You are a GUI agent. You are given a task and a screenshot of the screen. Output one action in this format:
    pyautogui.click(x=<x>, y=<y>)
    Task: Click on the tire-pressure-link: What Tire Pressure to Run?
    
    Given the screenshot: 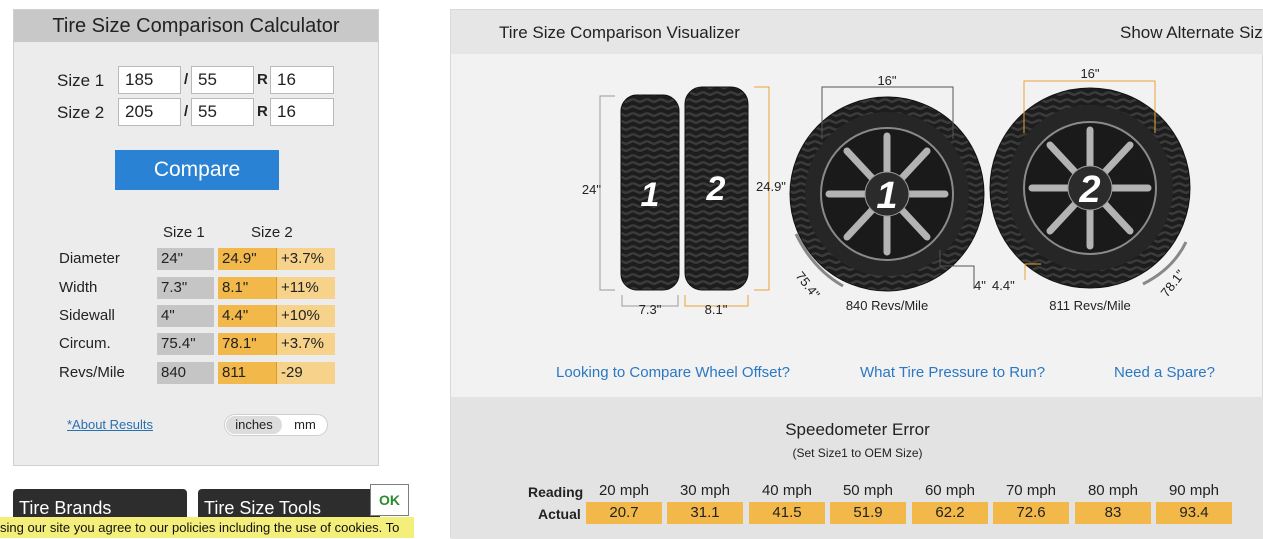 What is the action you would take?
    pyautogui.click(x=952, y=372)
    